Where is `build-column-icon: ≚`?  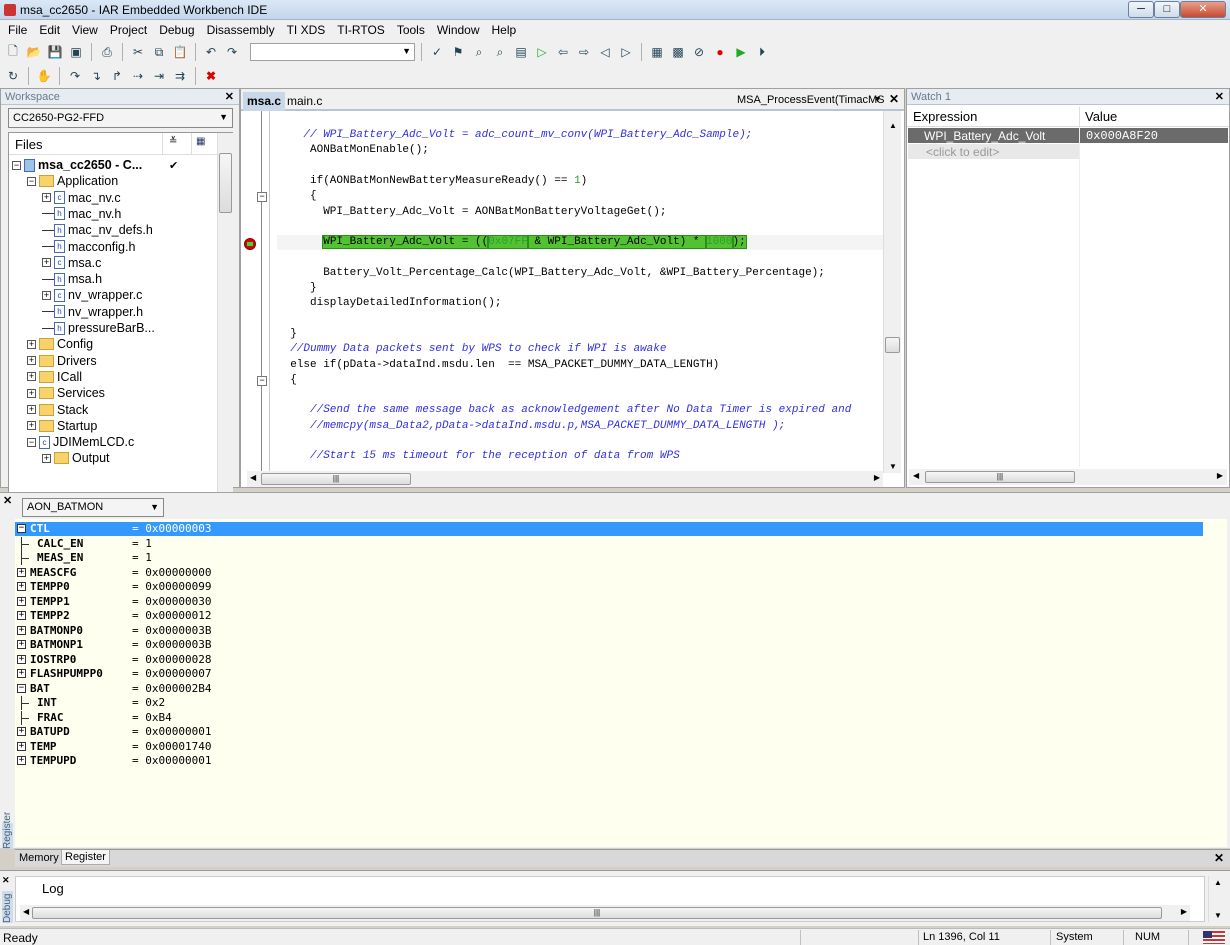 build-column-icon: ≚ is located at coordinates (173, 141).